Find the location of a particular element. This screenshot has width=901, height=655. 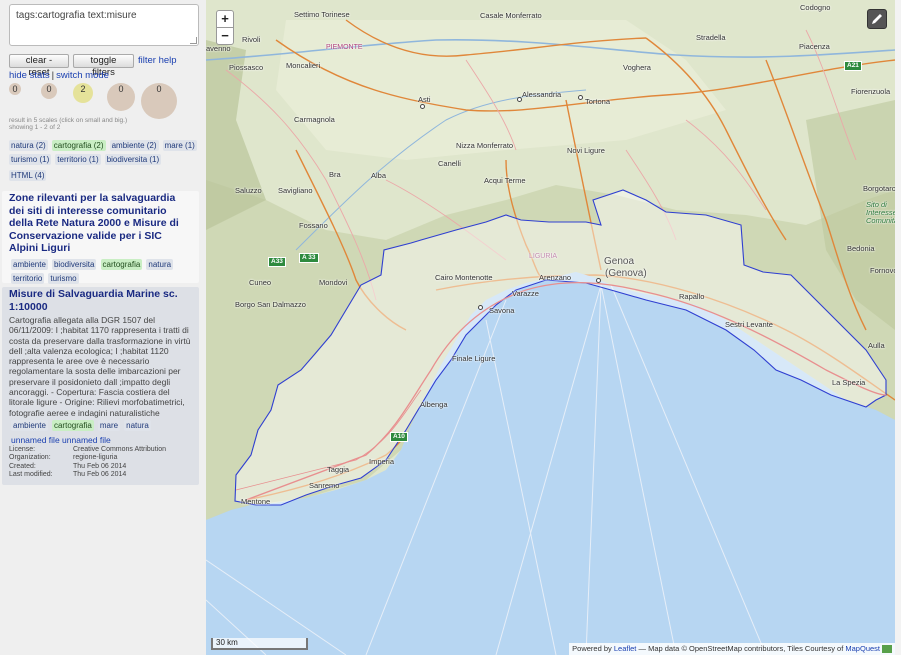

map-label: Fossano is located at coordinates (313, 225).